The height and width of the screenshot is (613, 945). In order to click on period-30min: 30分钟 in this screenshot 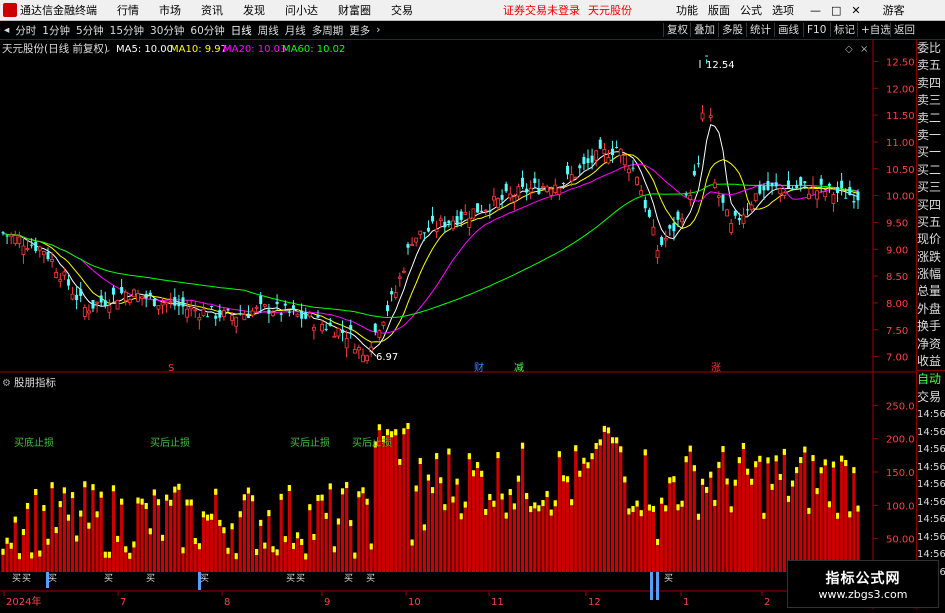, I will do `click(167, 30)`.